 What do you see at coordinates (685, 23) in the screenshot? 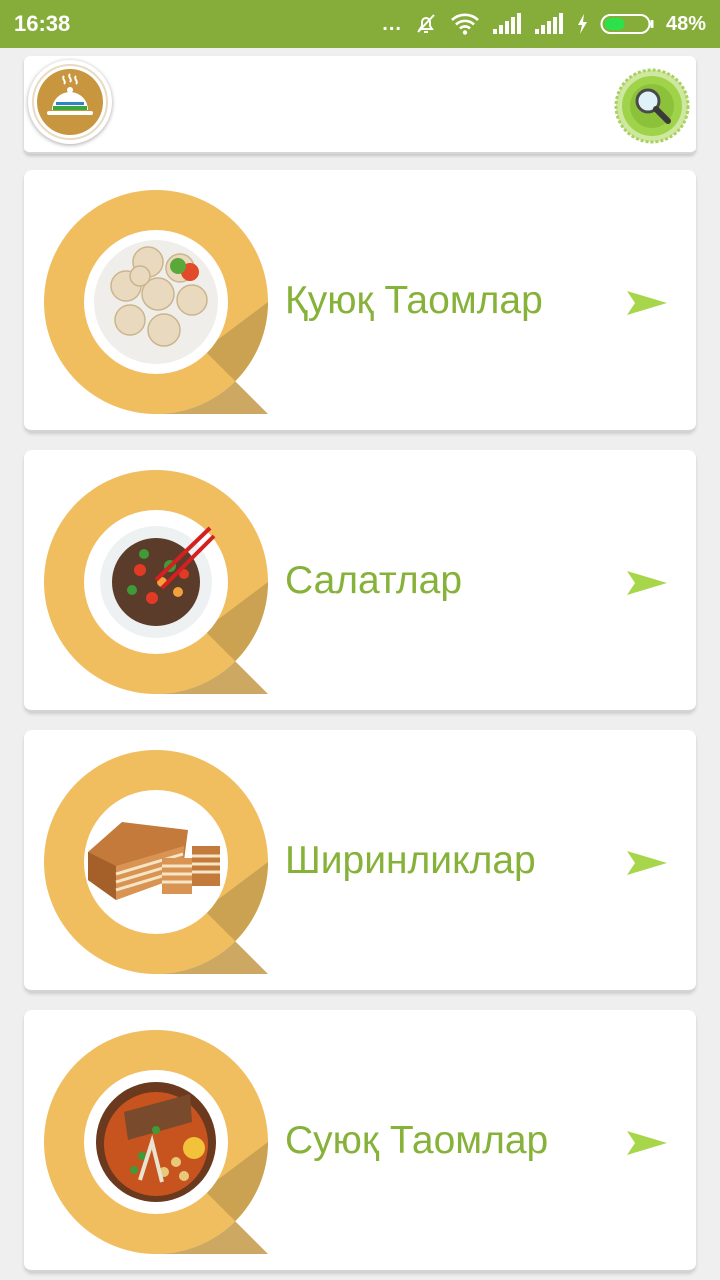
I see `battery-percent: 48%` at bounding box center [685, 23].